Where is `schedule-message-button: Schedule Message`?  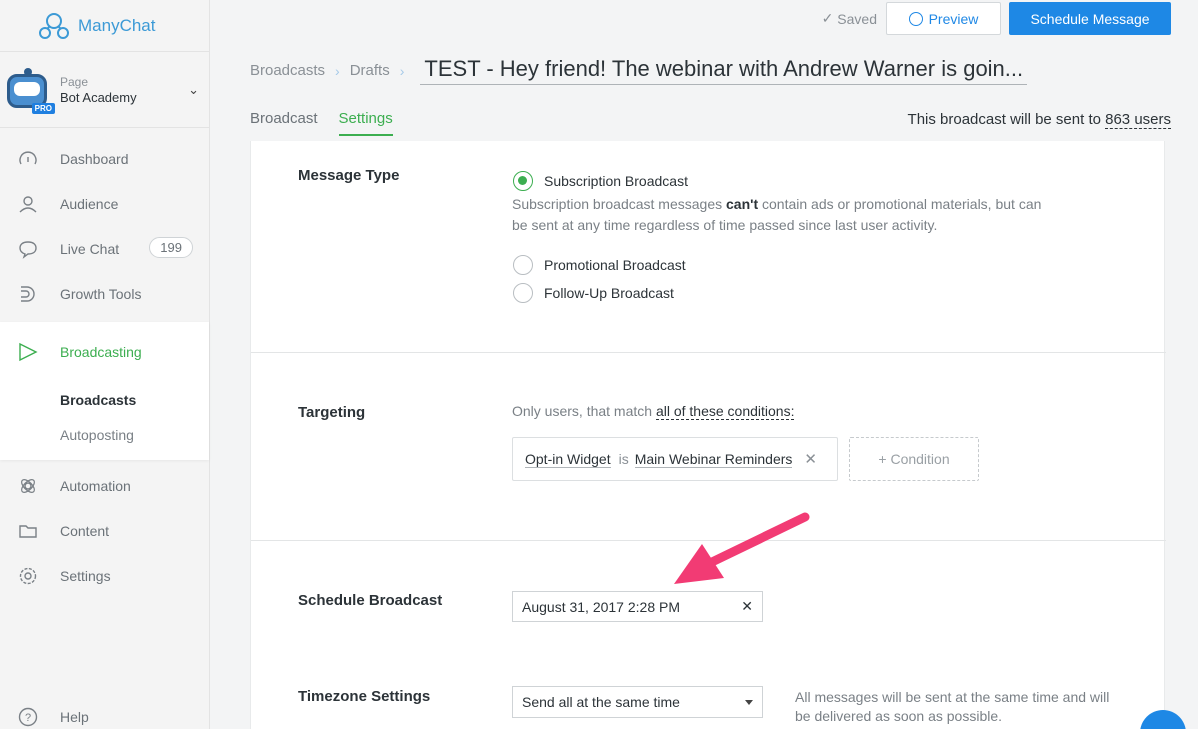
schedule-message-button: Schedule Message is located at coordinates (1090, 18).